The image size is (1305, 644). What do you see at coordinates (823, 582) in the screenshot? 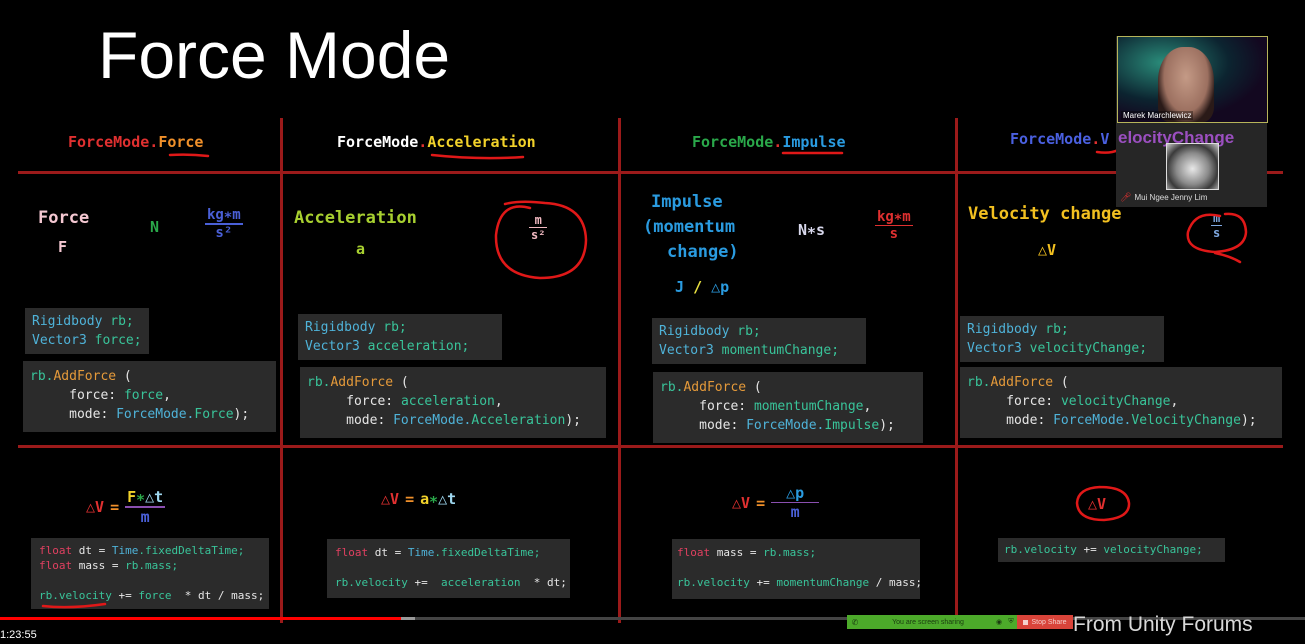
I see `code-token: momentumChange` at bounding box center [823, 582].